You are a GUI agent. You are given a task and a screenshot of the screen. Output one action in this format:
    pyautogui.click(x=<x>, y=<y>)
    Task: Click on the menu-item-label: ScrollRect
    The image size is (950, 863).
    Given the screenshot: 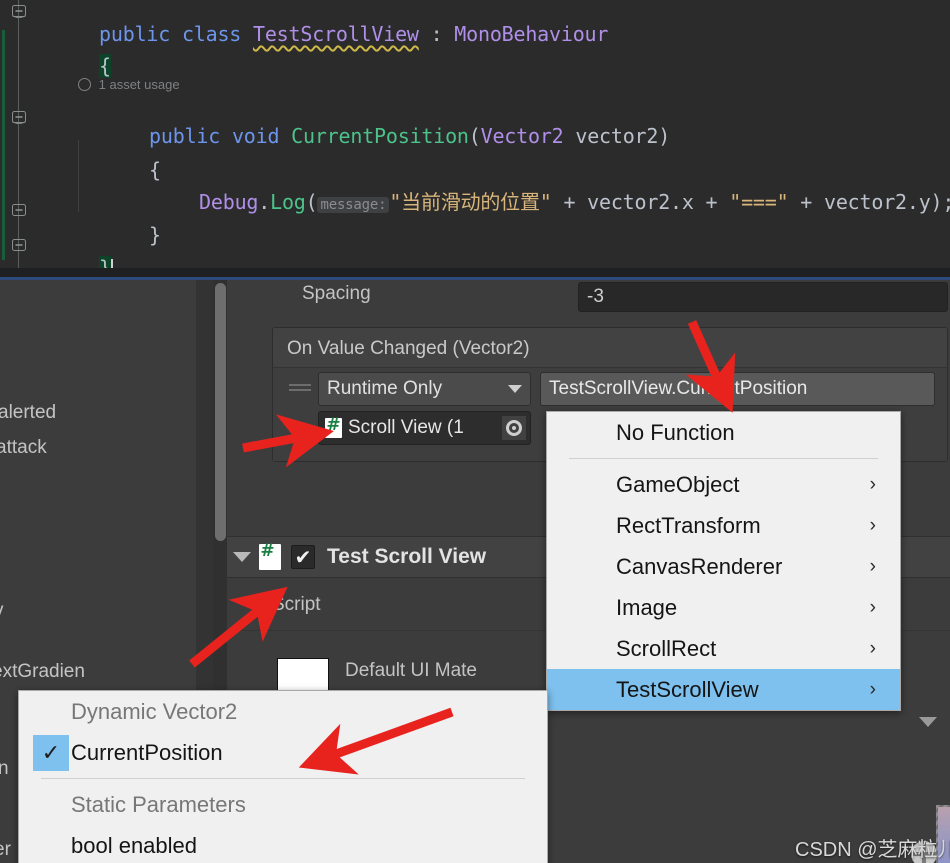 What is the action you would take?
    pyautogui.click(x=666, y=648)
    